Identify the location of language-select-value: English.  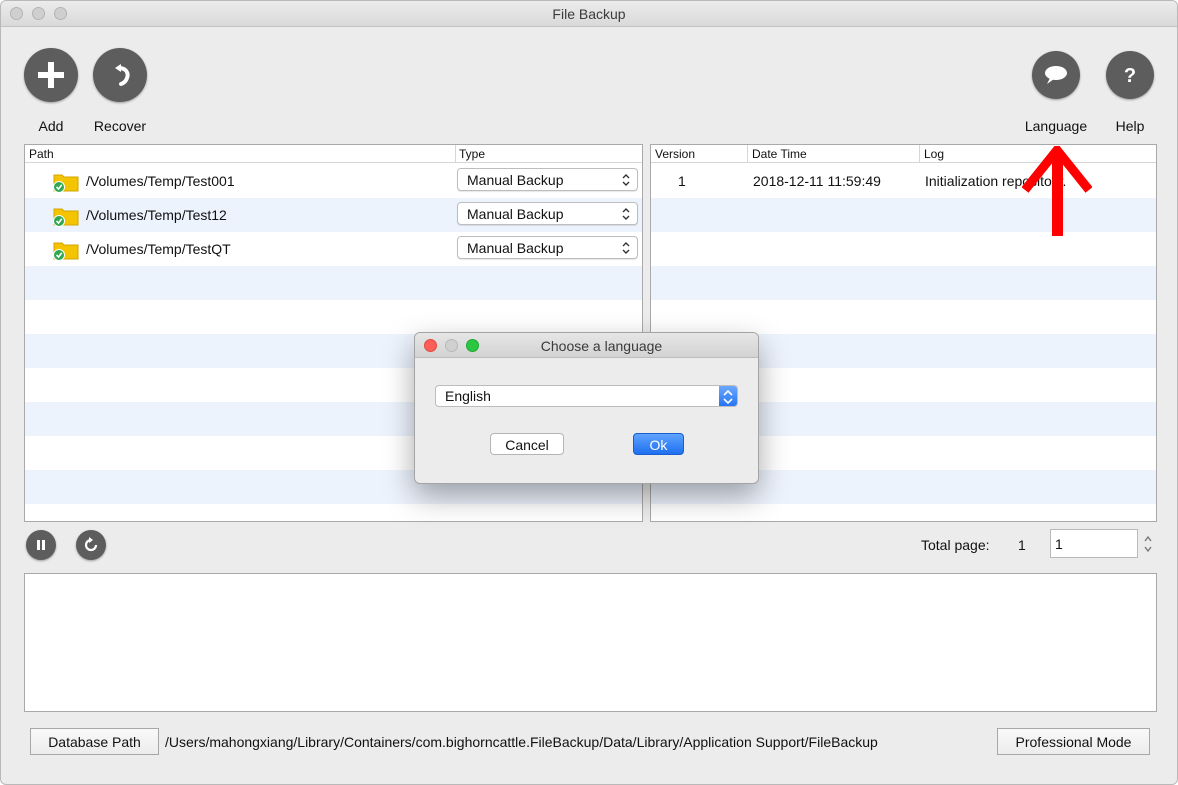
(468, 396).